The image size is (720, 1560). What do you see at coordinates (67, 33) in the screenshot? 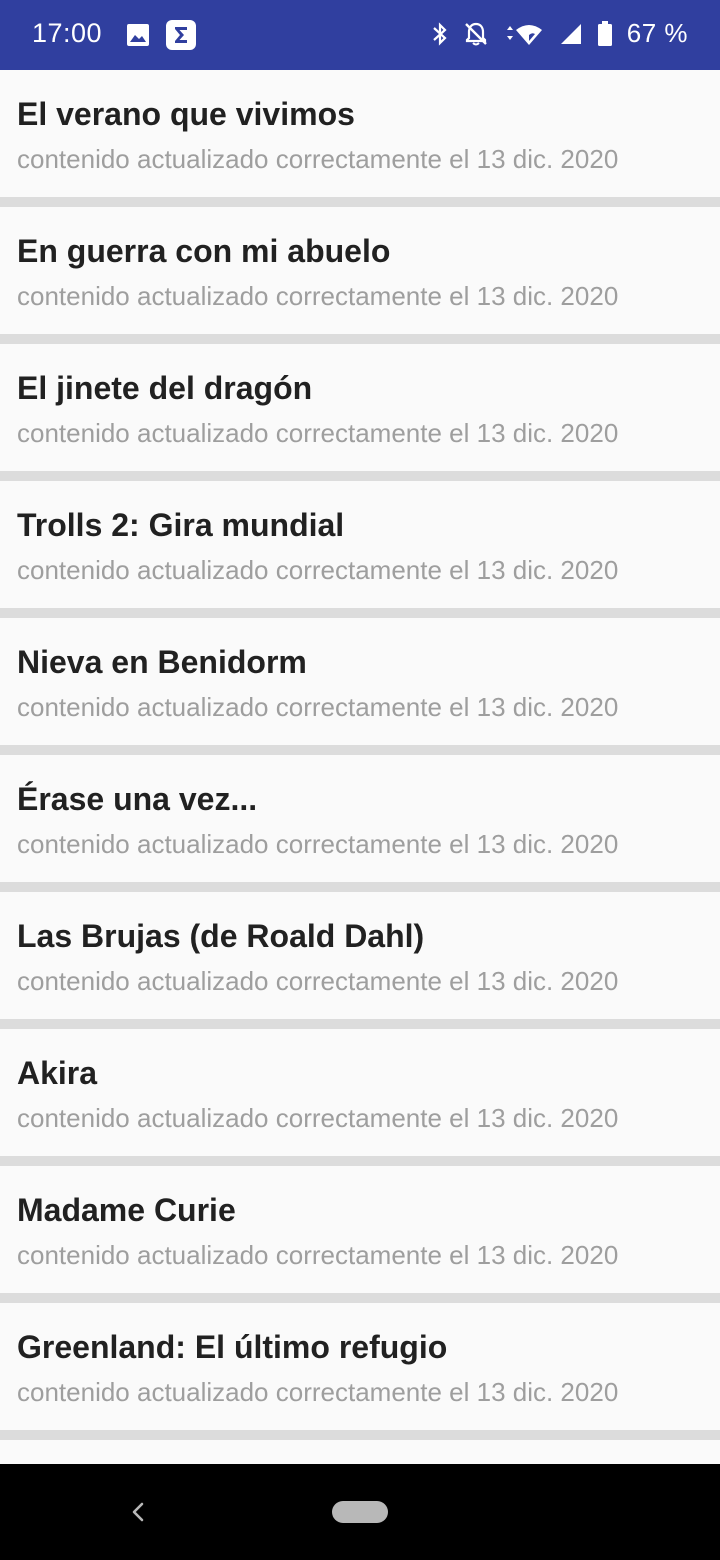
I see `status-time: 17:00` at bounding box center [67, 33].